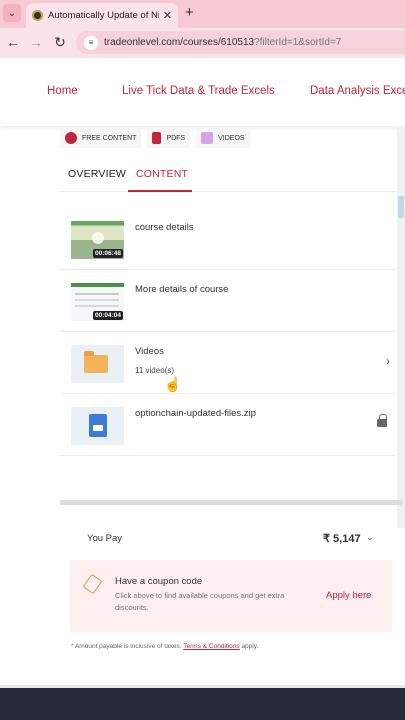 The height and width of the screenshot is (720, 405). What do you see at coordinates (173, 384) in the screenshot?
I see `hand-cursor-icon: ☝` at bounding box center [173, 384].